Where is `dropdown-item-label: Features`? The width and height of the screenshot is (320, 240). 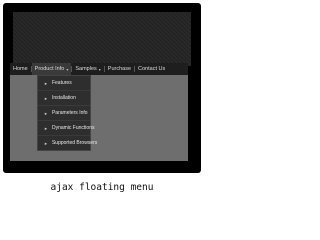
dropdown-item-label: Features is located at coordinates (61, 83).